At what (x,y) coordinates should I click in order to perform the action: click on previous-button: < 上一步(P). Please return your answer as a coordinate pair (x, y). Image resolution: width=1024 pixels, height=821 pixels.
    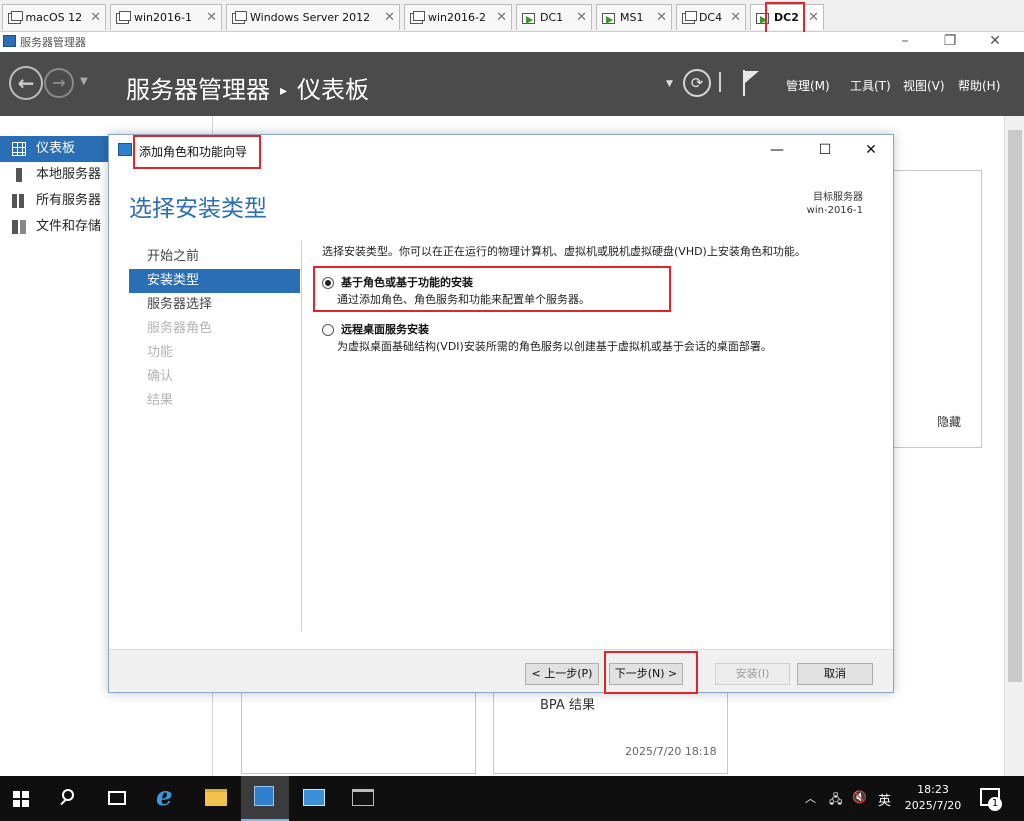
    Looking at the image, I should click on (562, 674).